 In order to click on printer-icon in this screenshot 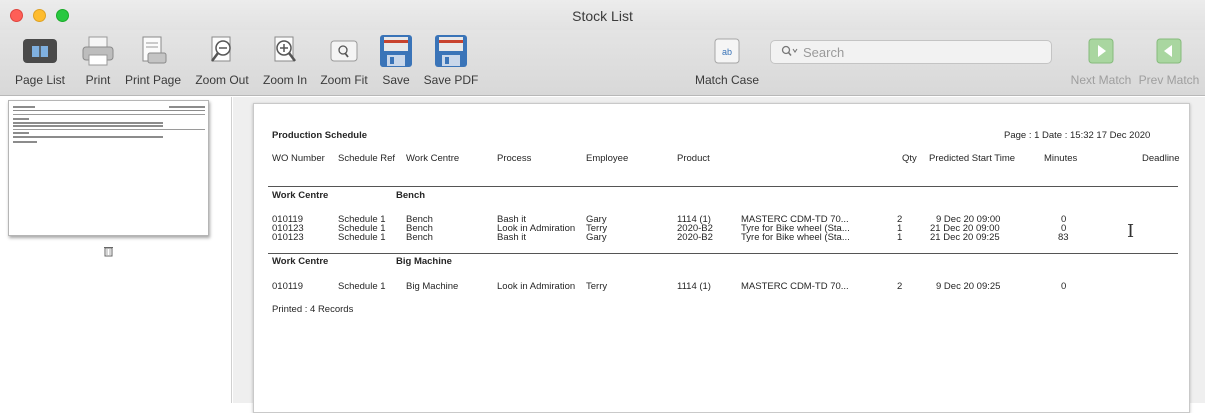, I will do `click(98, 51)`.